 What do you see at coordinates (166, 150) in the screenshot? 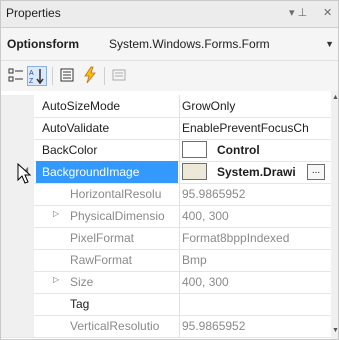
I see `property-row: BackColor Control` at bounding box center [166, 150].